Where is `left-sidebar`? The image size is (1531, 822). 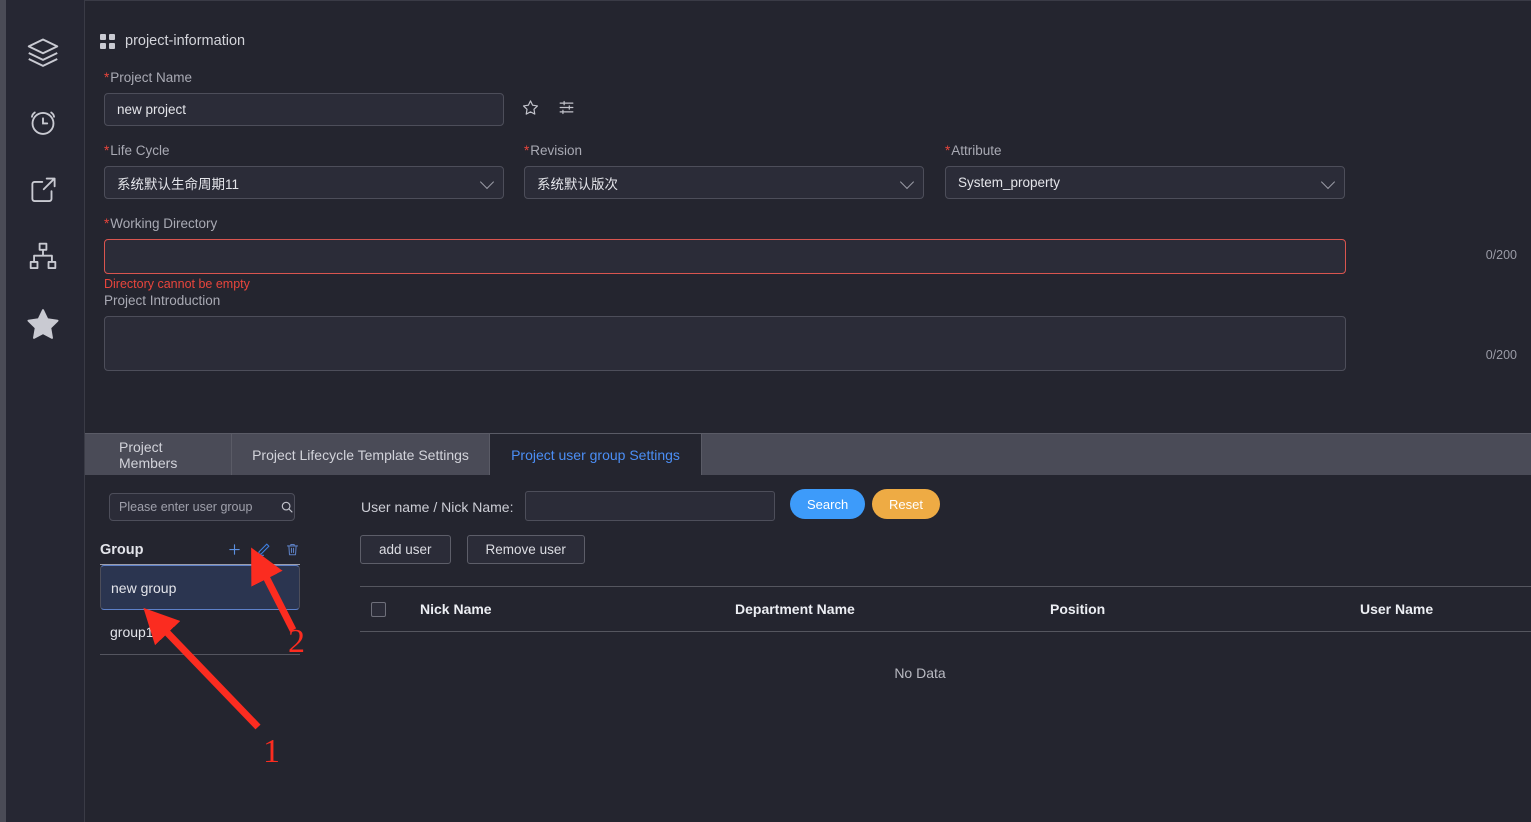
left-sidebar is located at coordinates (42, 411).